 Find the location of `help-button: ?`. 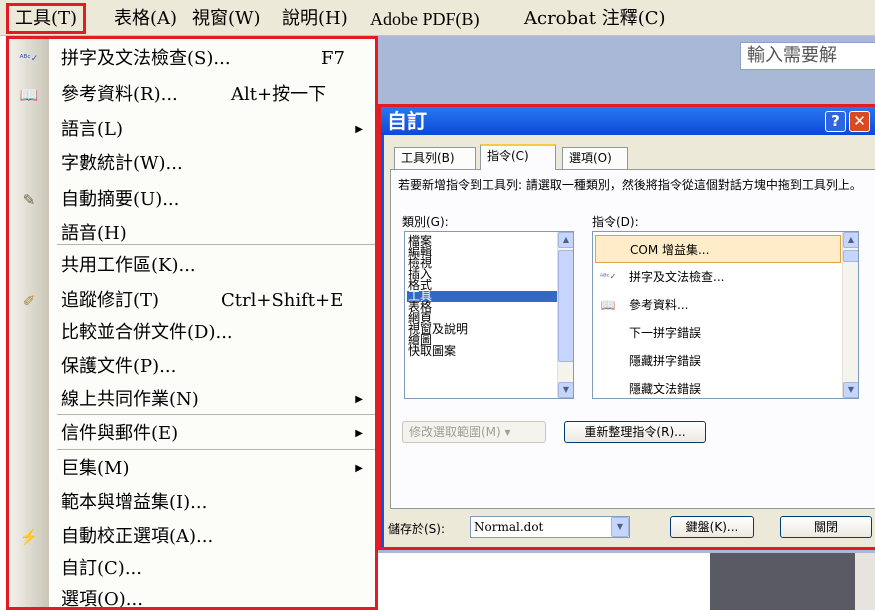

help-button: ? is located at coordinates (835, 121).